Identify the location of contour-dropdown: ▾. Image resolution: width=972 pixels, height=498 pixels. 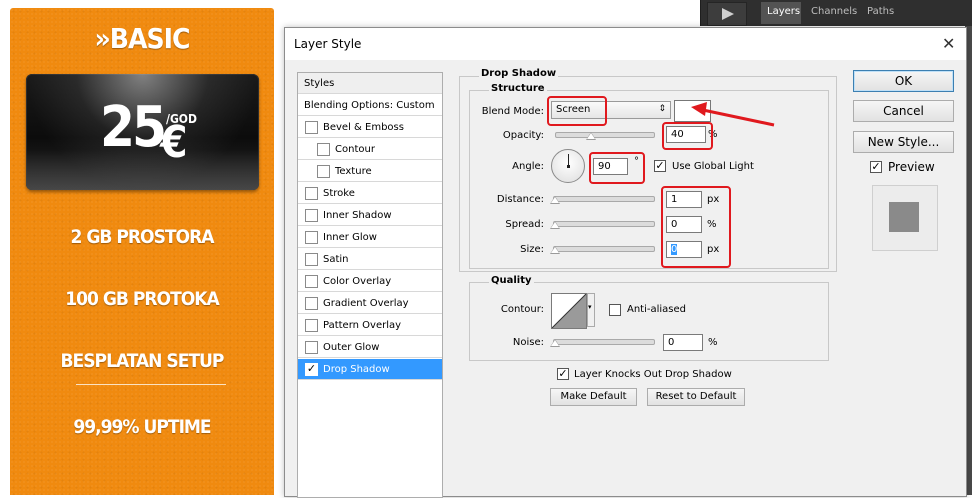
(591, 310).